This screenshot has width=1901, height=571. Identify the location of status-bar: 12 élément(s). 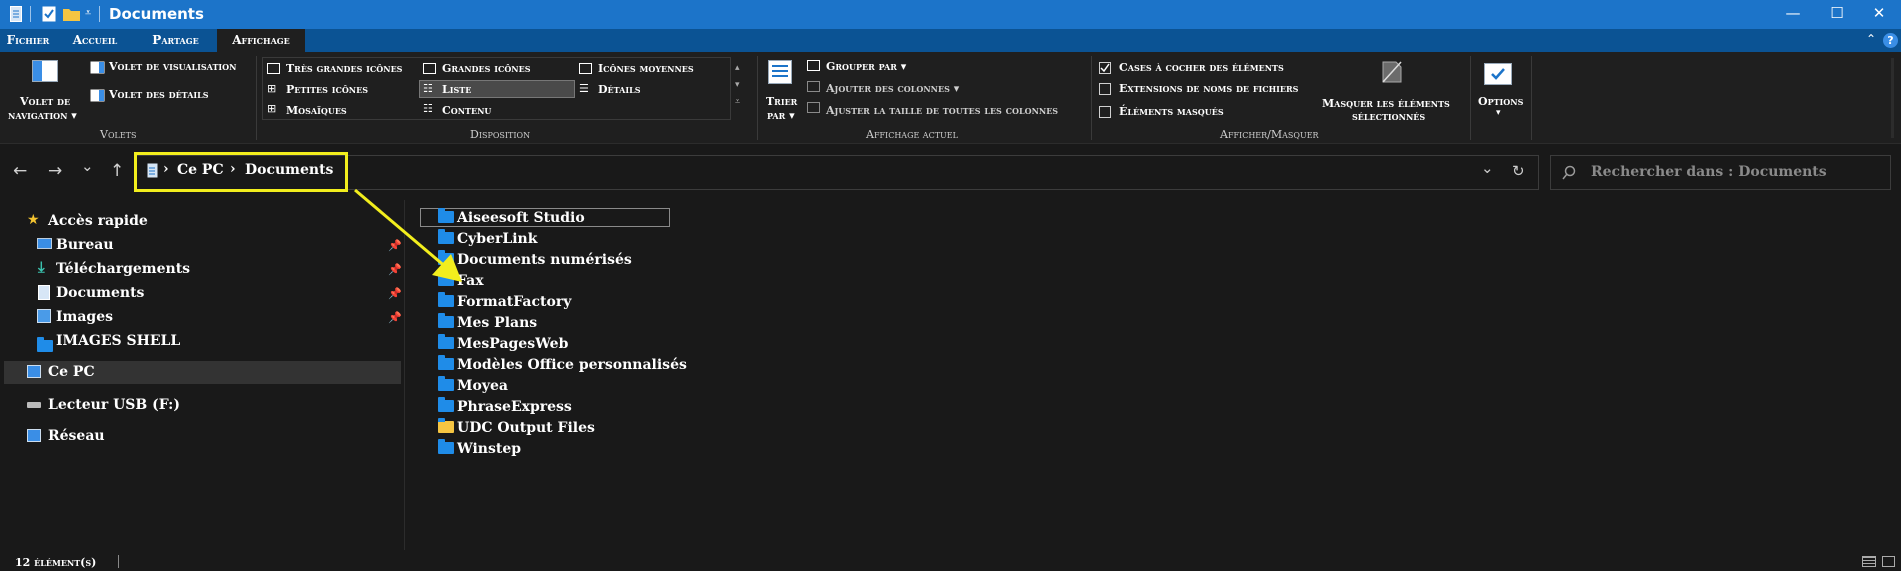
(950, 560).